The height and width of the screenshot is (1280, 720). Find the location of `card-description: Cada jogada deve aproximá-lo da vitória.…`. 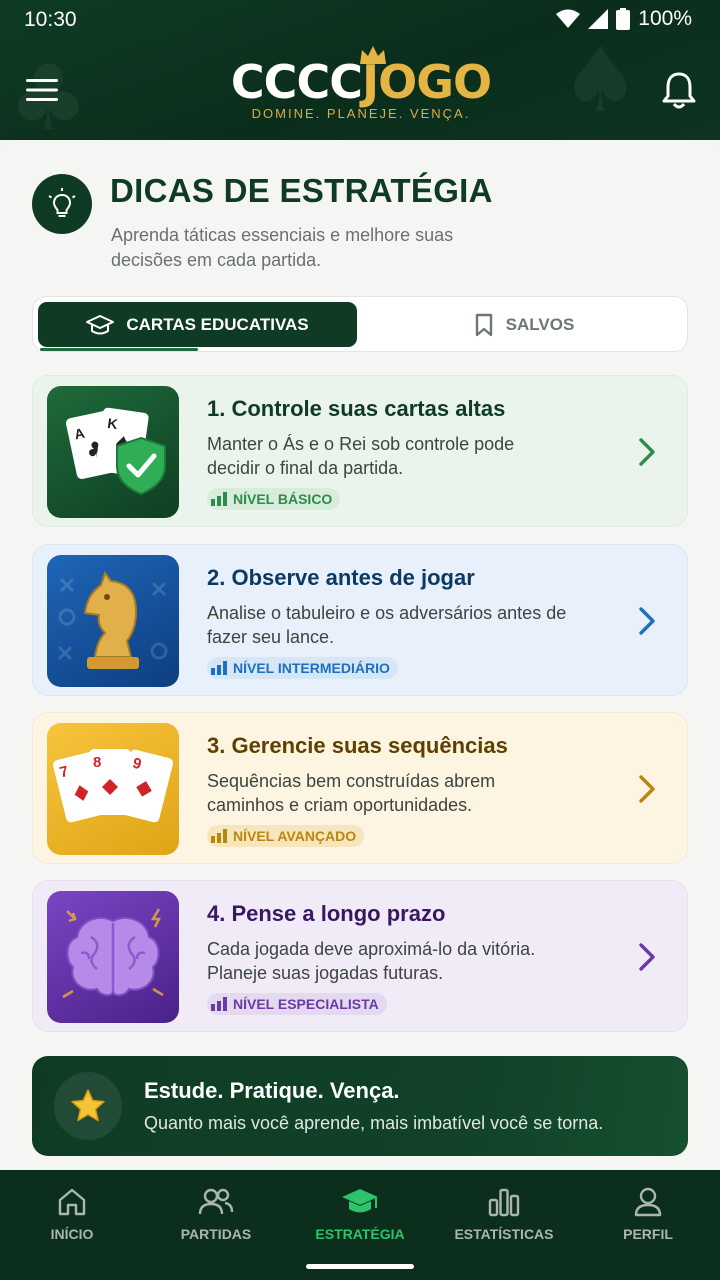

card-description: Cada jogada deve aproximá-lo da vitória.… is located at coordinates (371, 961).